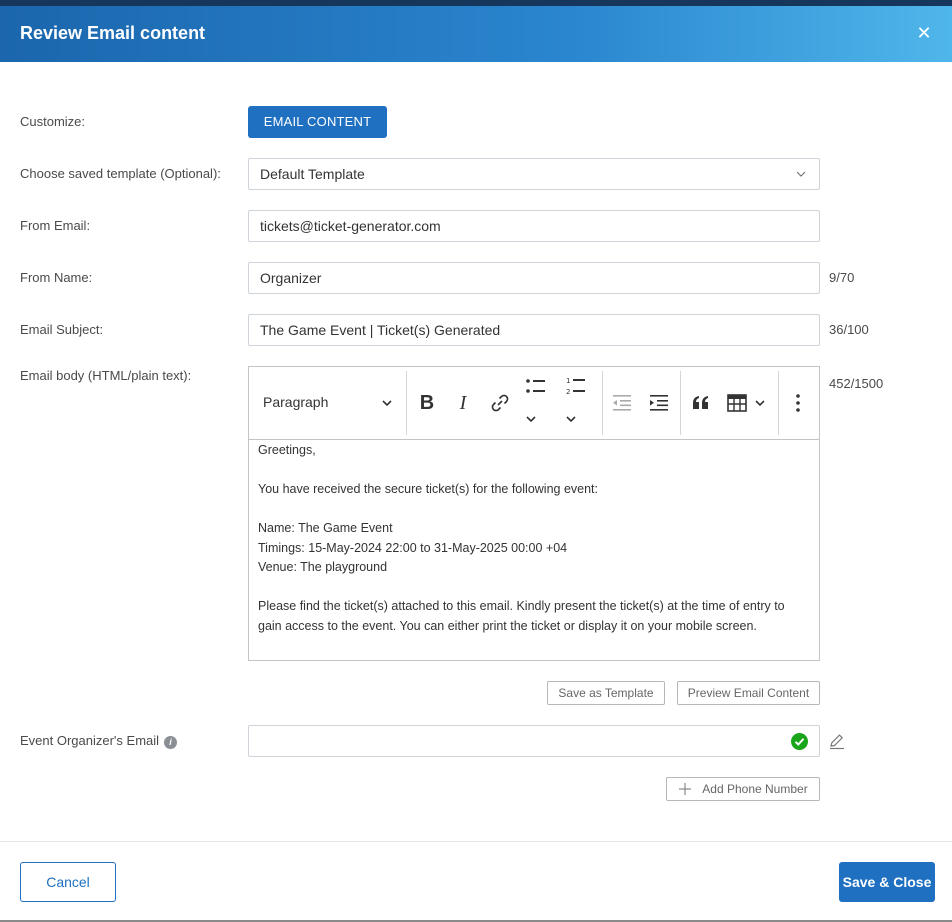  What do you see at coordinates (842, 277) in the screenshot?
I see `from-name-counter: 9/70` at bounding box center [842, 277].